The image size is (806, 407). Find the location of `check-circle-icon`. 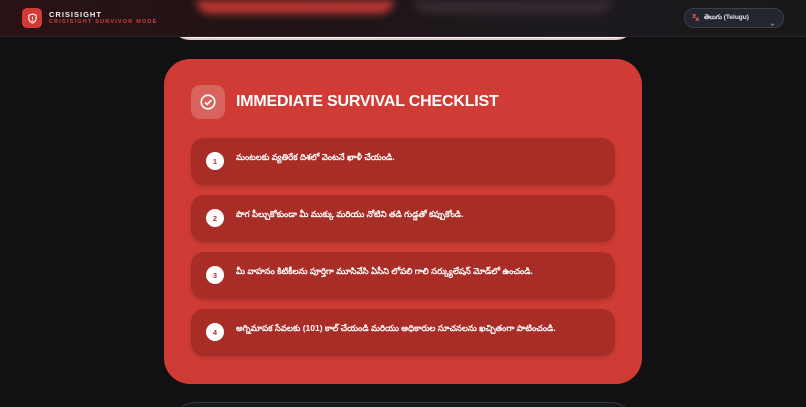

check-circle-icon is located at coordinates (208, 102).